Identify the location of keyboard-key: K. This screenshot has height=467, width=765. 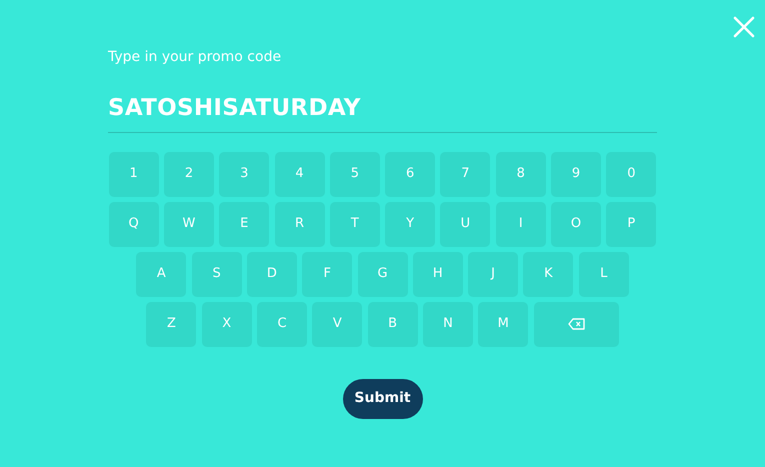
(548, 274).